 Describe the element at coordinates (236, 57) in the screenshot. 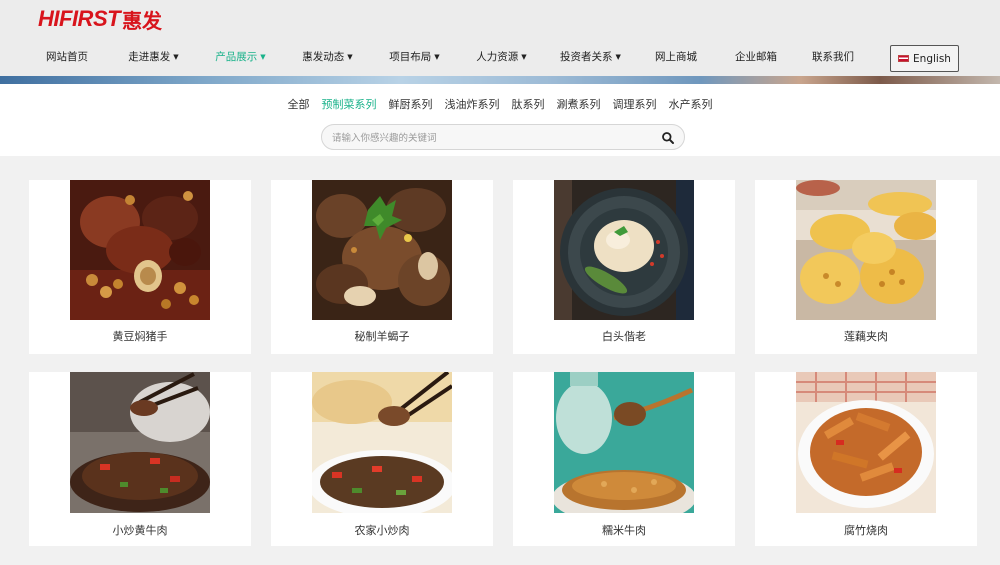

I see `nav-label: 产品展示` at that location.